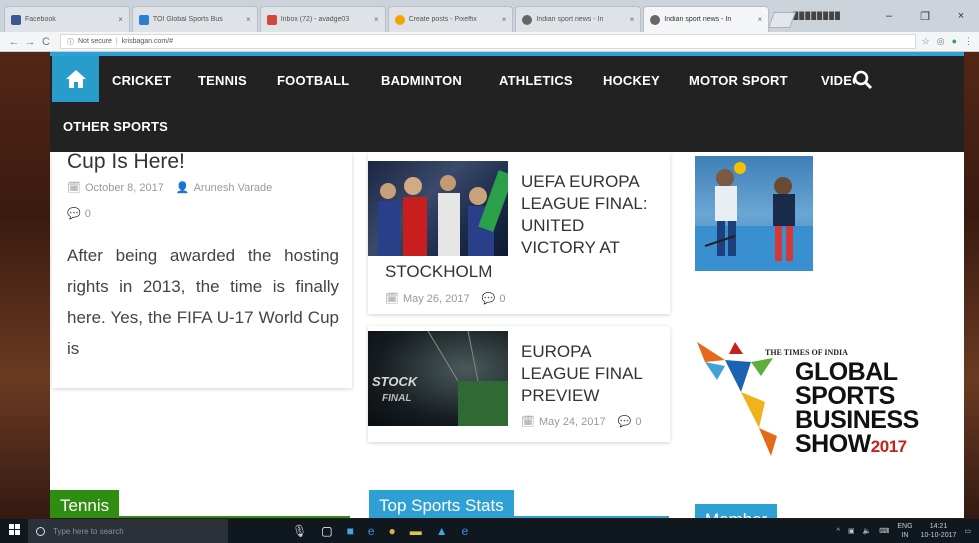  What do you see at coordinates (371, 531) in the screenshot?
I see `edge-icon: e` at bounding box center [371, 531].